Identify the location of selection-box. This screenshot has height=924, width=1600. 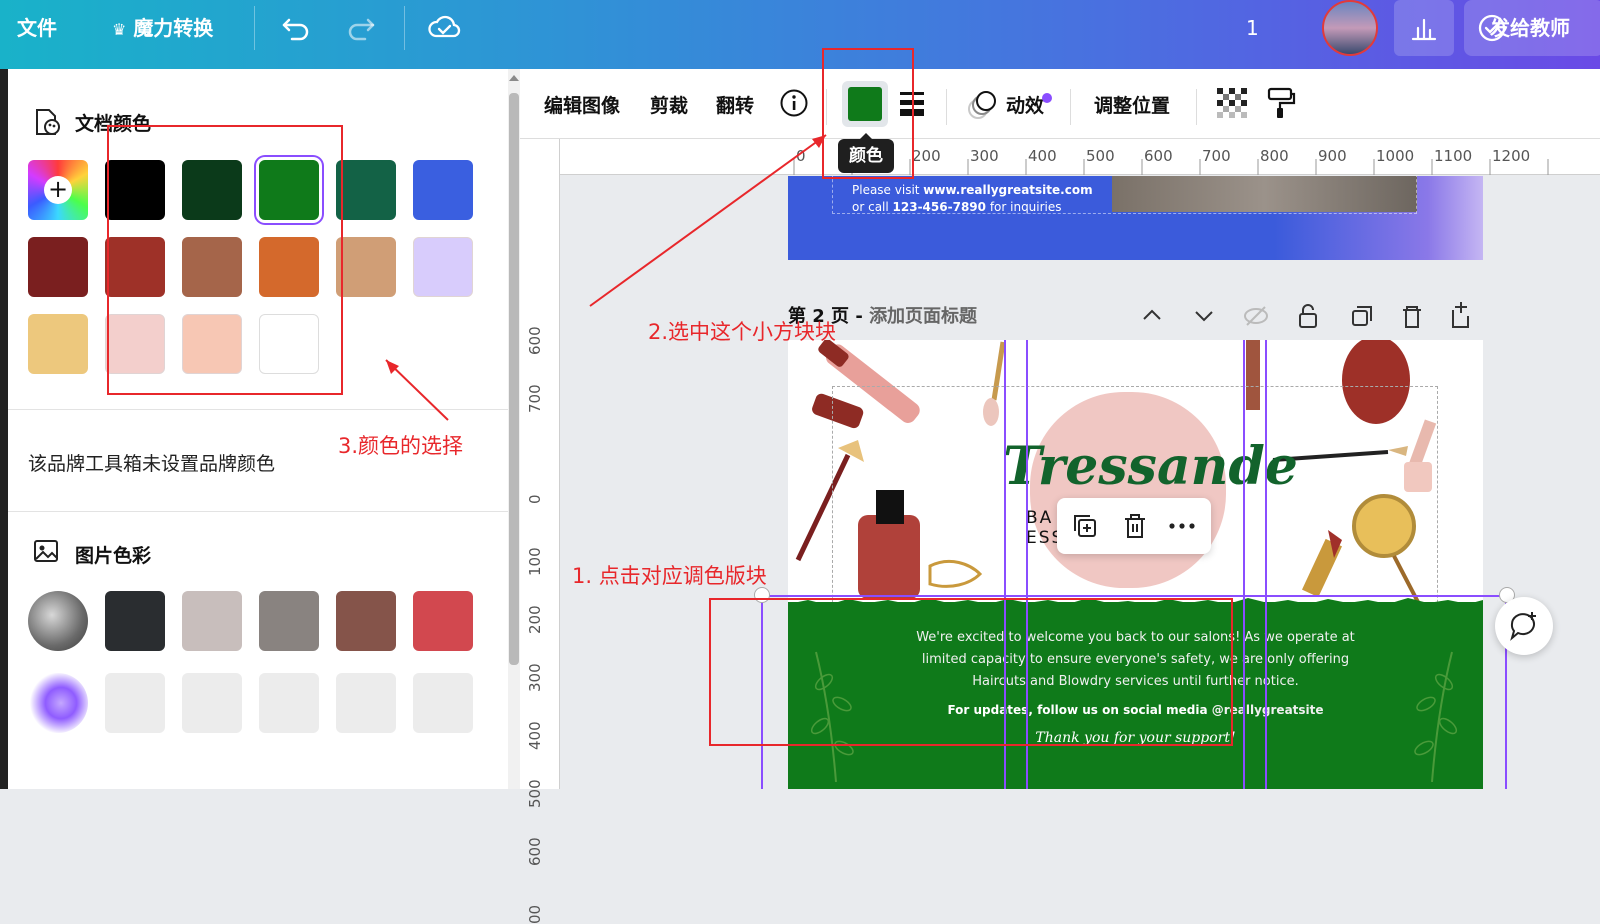
(1134, 692).